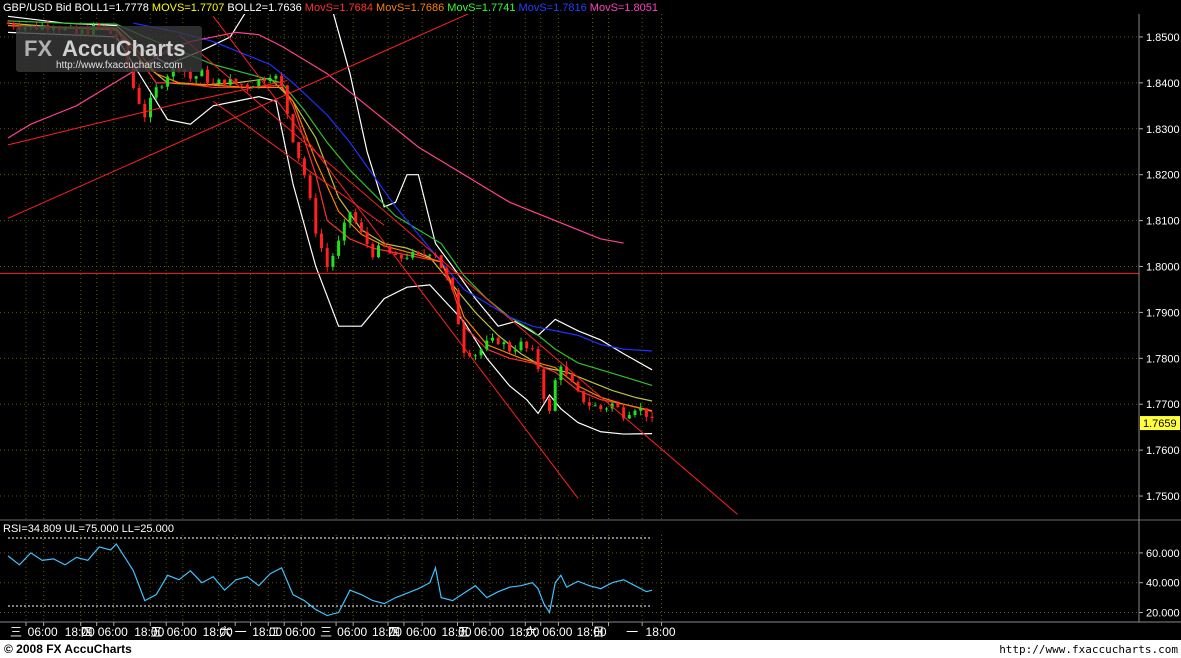 The width and height of the screenshot is (1181, 658). What do you see at coordinates (531, 632) in the screenshot?
I see `time-tick-label: 六` at bounding box center [531, 632].